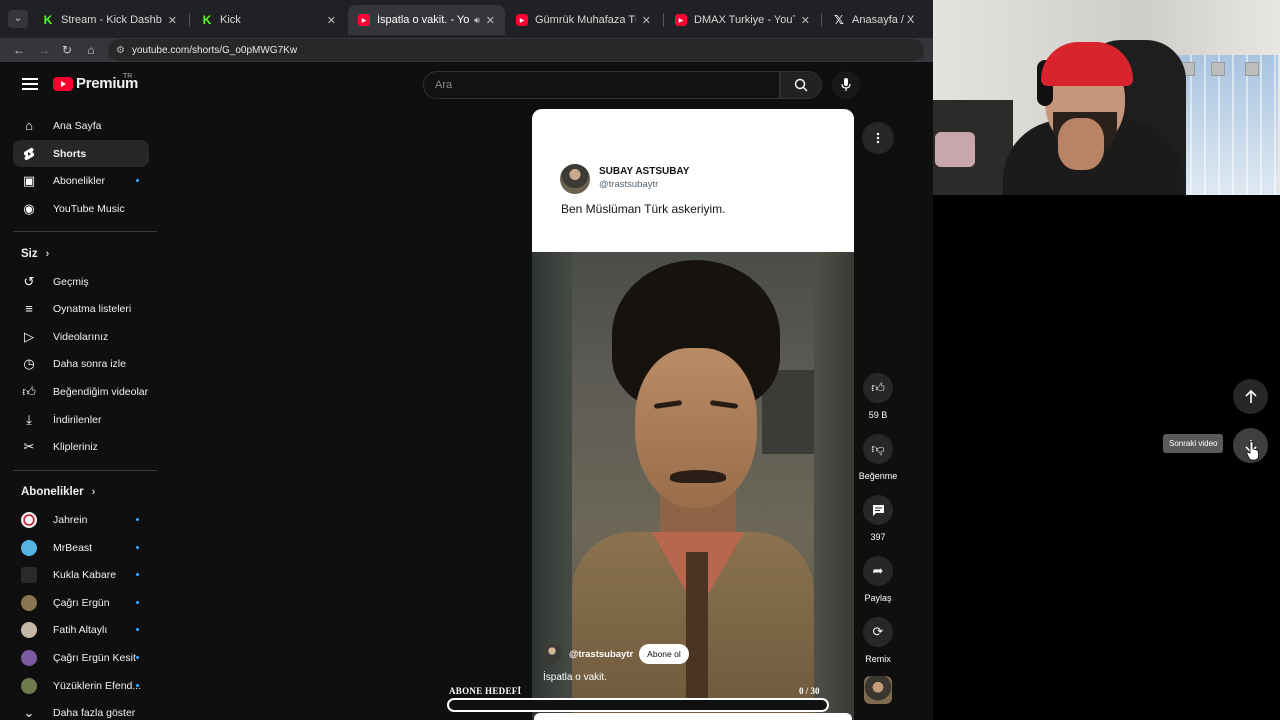  Describe the element at coordinates (70, 153) in the screenshot. I see `sidebar-item-label: Shorts` at that location.